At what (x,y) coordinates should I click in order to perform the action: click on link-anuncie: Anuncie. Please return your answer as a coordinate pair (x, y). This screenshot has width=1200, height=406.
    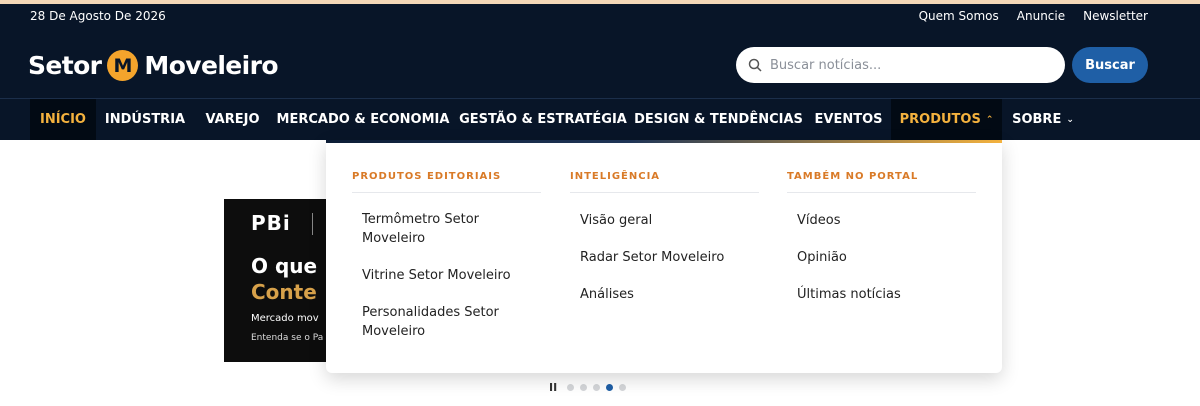
    Looking at the image, I should click on (1041, 16).